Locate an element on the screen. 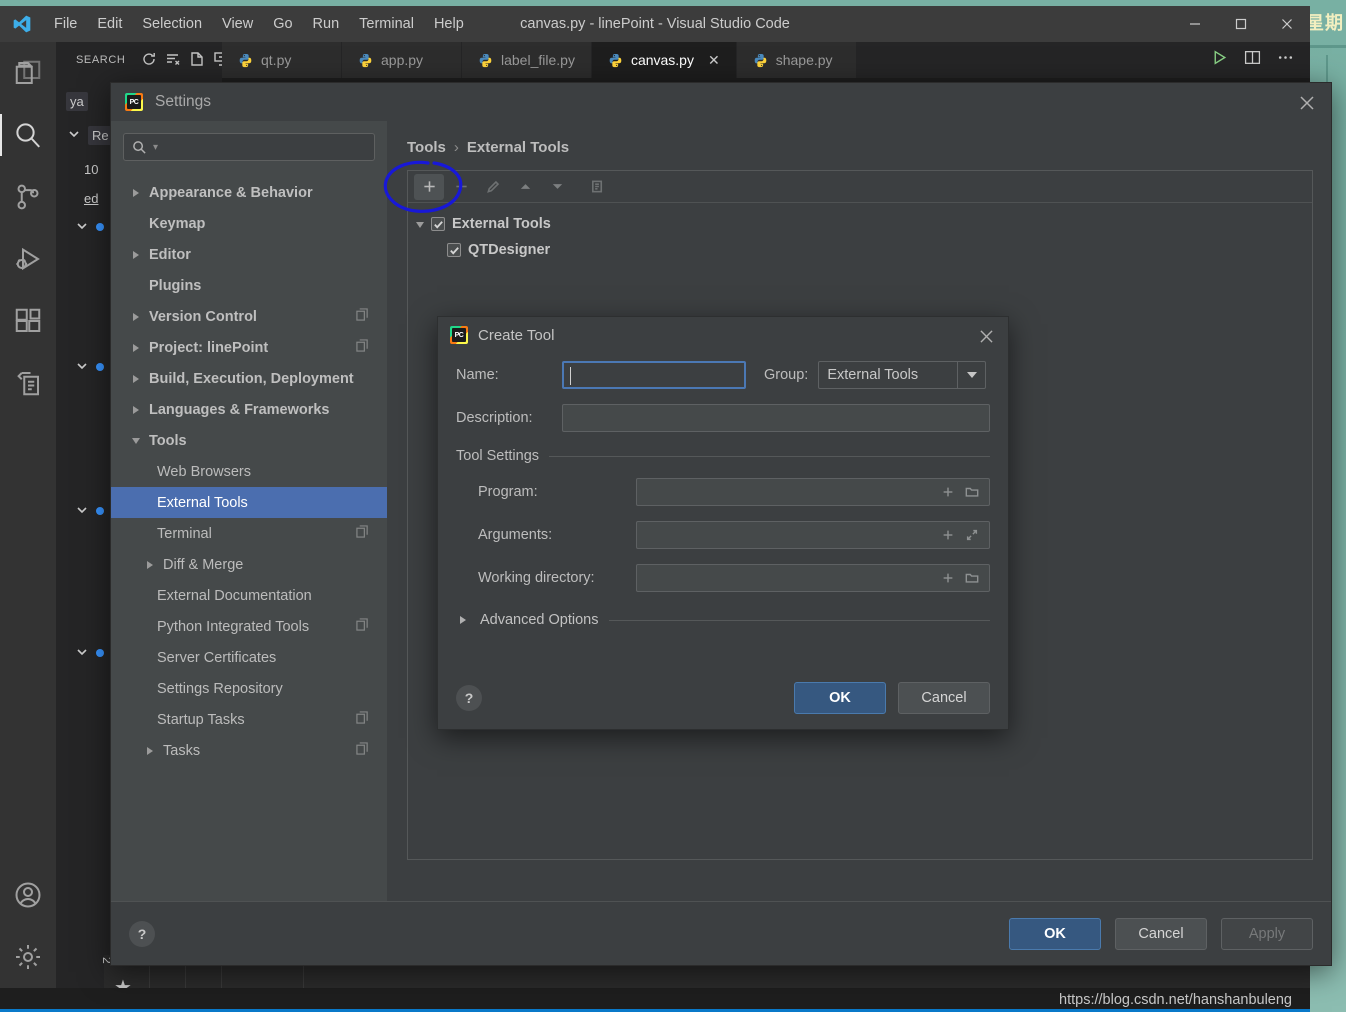 Image resolution: width=1346 pixels, height=1012 pixels. menu-go: Go is located at coordinates (282, 24).